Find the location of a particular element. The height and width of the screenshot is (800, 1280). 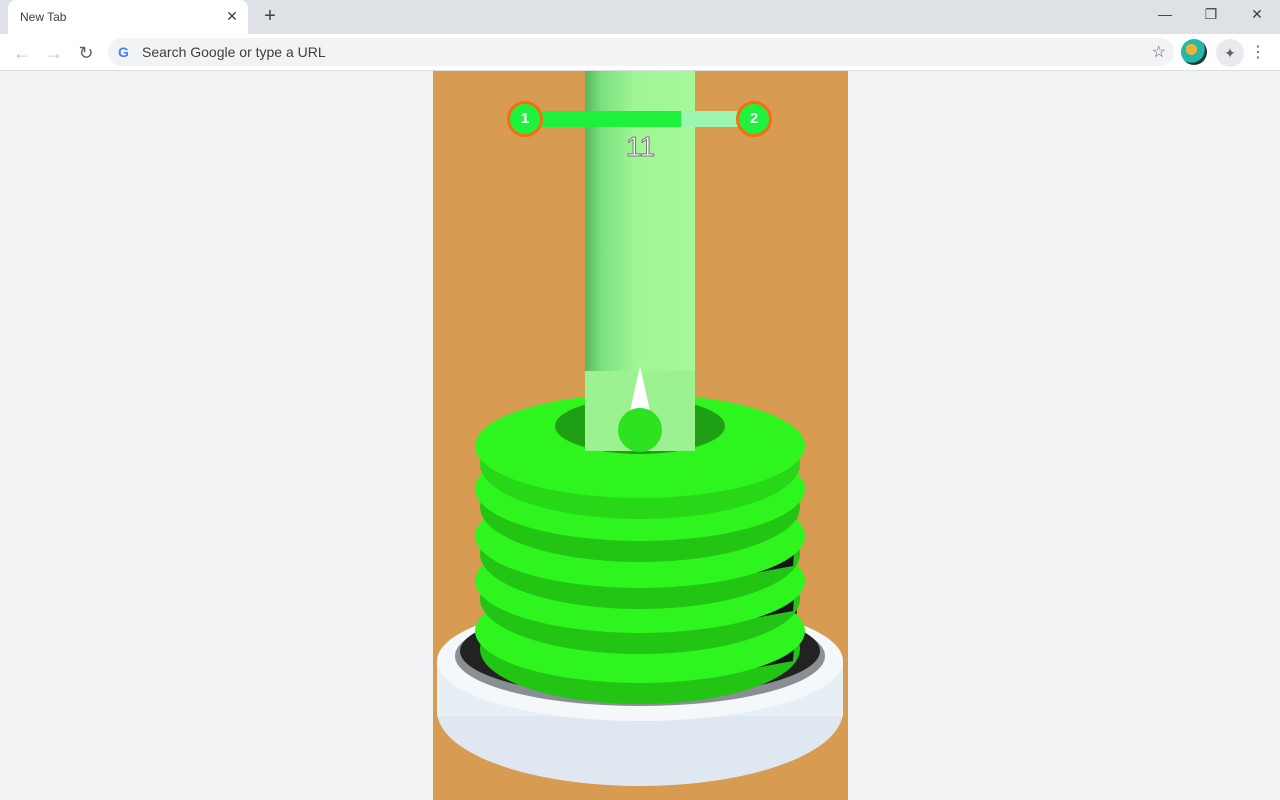

tab-new-tab: New Tab ✕ is located at coordinates (128, 17).